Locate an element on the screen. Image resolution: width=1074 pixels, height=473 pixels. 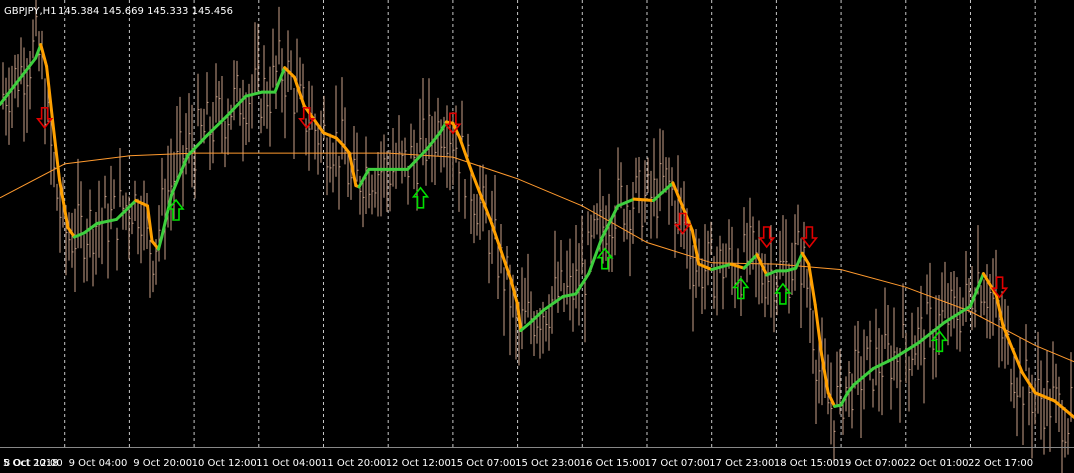
chart-symbol: GBPJPY,H1 is located at coordinates (30, 11).